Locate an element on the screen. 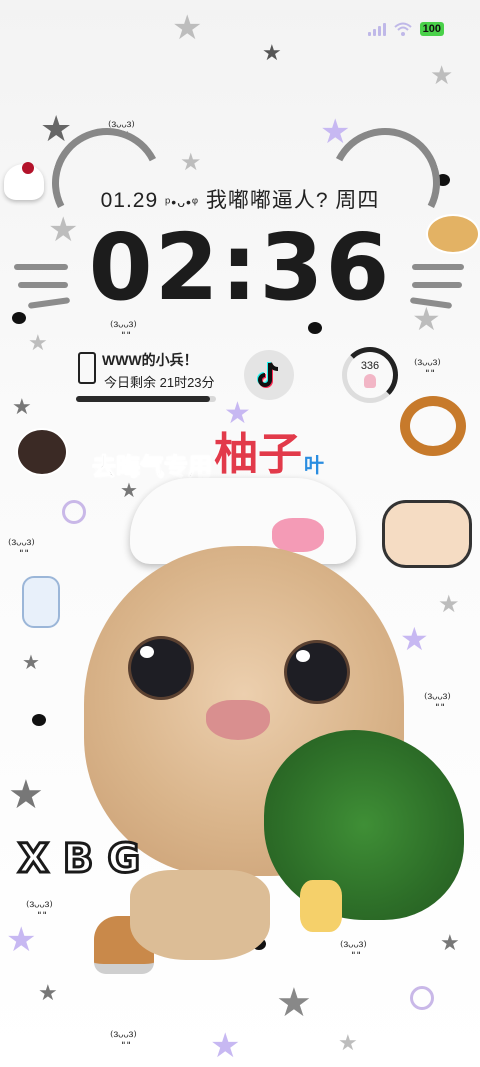 The image size is (480, 1067). hand-gesture-sticker is located at coordinates (427, 534).